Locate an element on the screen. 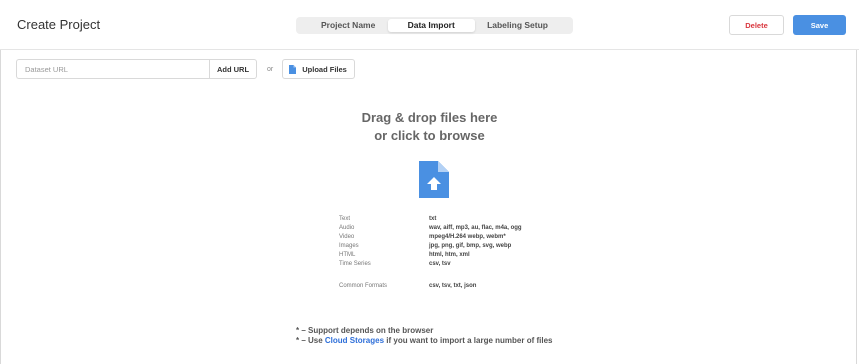 Image resolution: width=859 pixels, height=364 pixels. tab-project-name: Project Name is located at coordinates (348, 25).